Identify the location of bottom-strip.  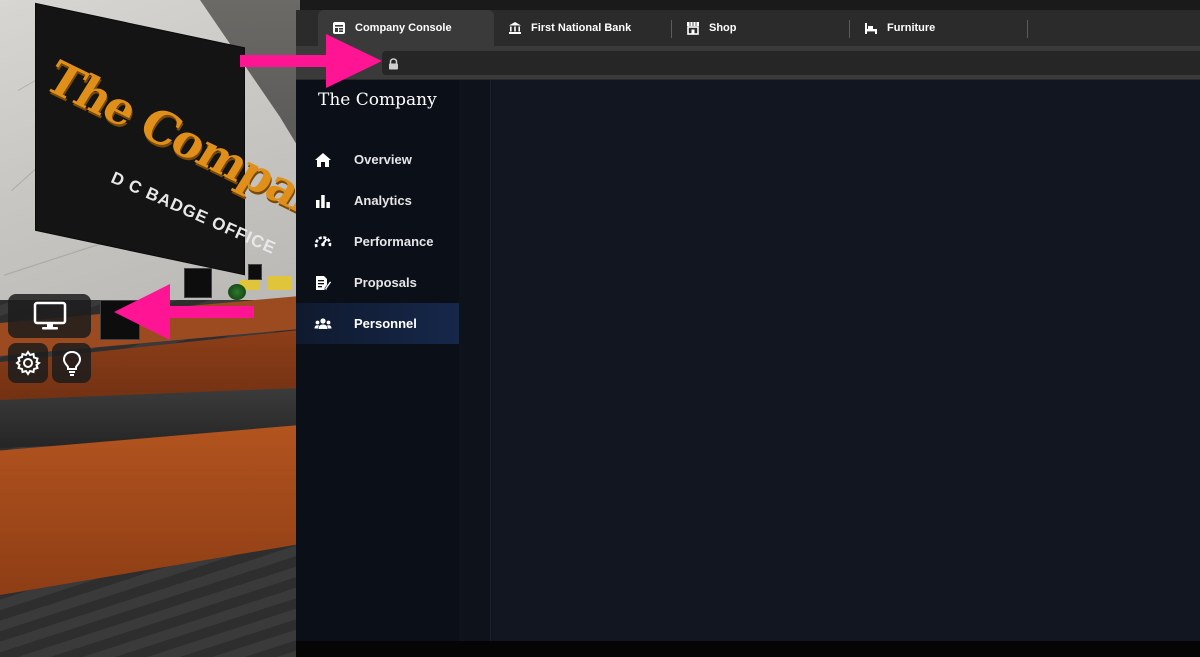
(748, 649).